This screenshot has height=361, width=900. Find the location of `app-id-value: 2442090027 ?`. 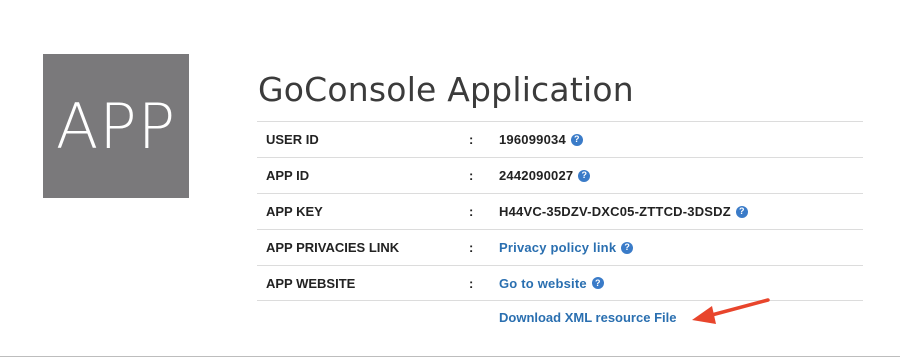

app-id-value: 2442090027 ? is located at coordinates (545, 175).